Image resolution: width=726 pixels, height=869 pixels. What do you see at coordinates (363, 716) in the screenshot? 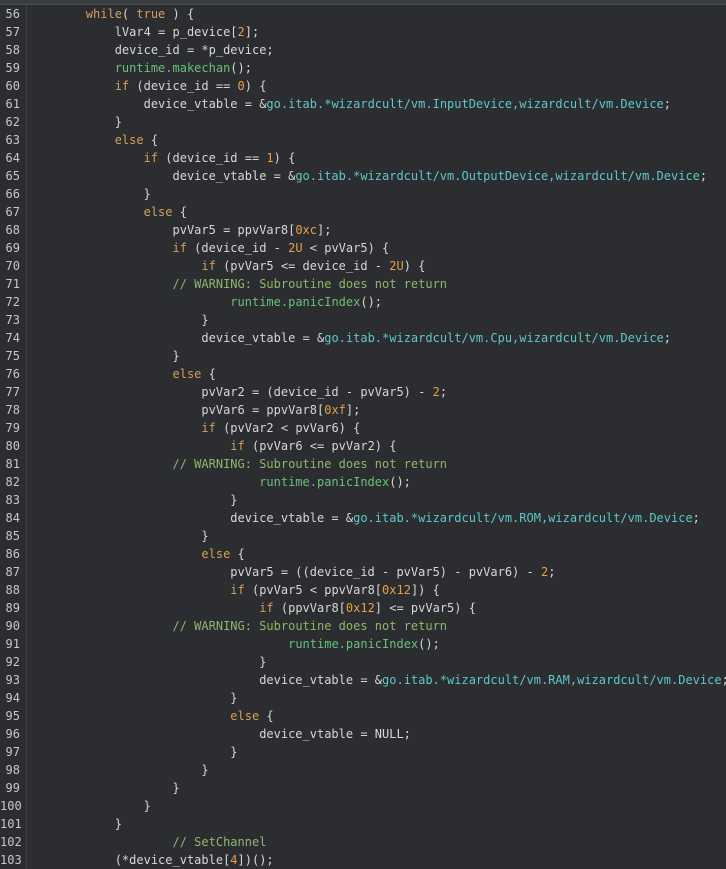
I see `code-line: 95 else {` at bounding box center [363, 716].